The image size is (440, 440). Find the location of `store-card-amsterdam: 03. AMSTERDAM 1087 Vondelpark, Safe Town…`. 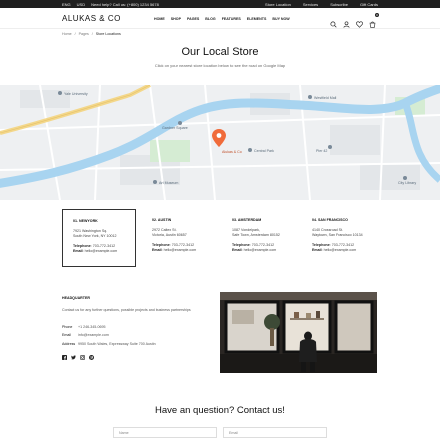

store-card-amsterdam: 03. AMSTERDAM 1087 Vondelpark, Safe Town… is located at coordinates (259, 238).